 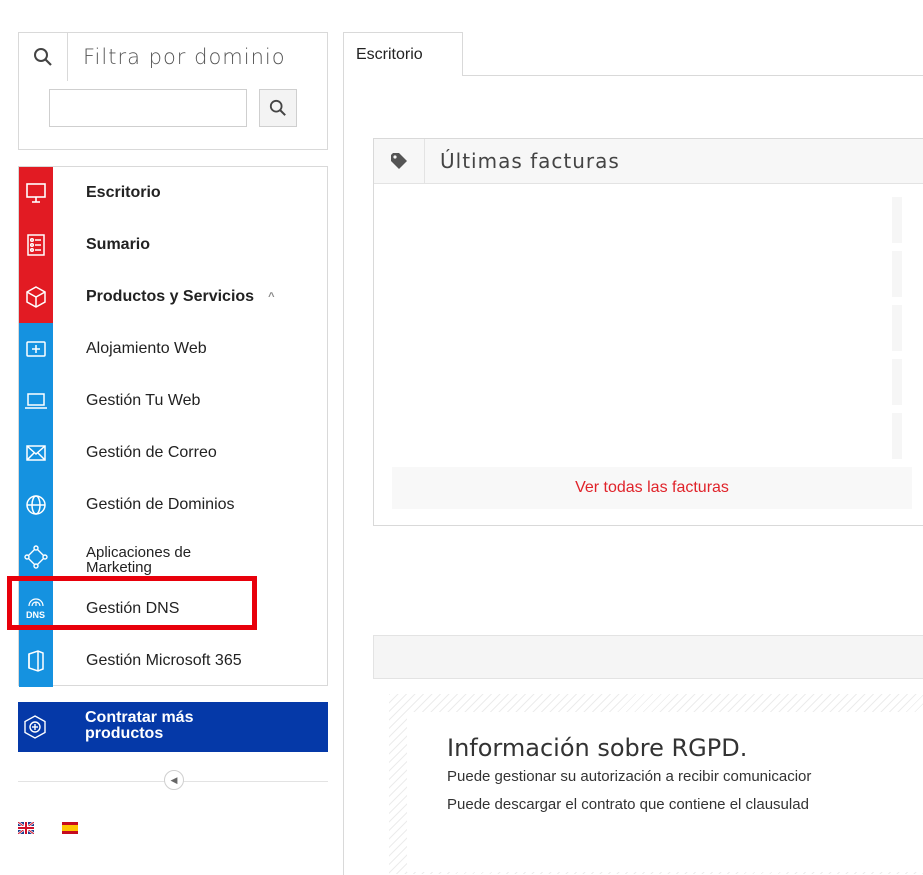 I want to click on sidebar-item-microsoft-365: Gestión Microsoft 365, so click(x=173, y=661).